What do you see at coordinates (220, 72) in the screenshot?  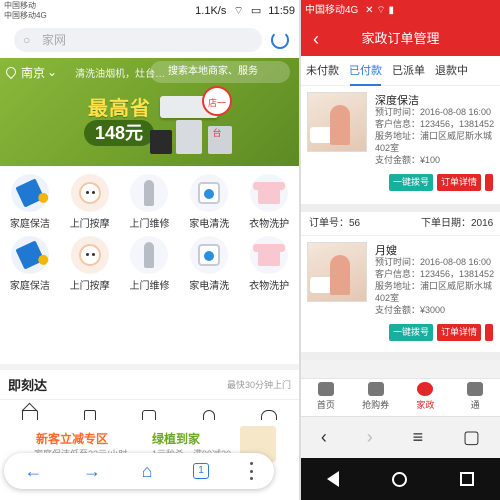 I see `local-search-input: 搜索本地商家、服务` at bounding box center [220, 72].